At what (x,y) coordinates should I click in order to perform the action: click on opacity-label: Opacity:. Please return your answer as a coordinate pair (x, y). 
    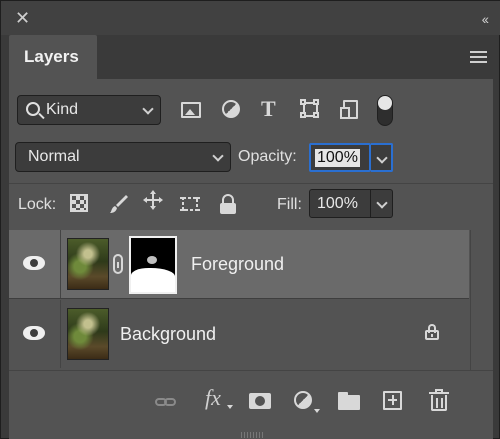
    Looking at the image, I should click on (267, 156).